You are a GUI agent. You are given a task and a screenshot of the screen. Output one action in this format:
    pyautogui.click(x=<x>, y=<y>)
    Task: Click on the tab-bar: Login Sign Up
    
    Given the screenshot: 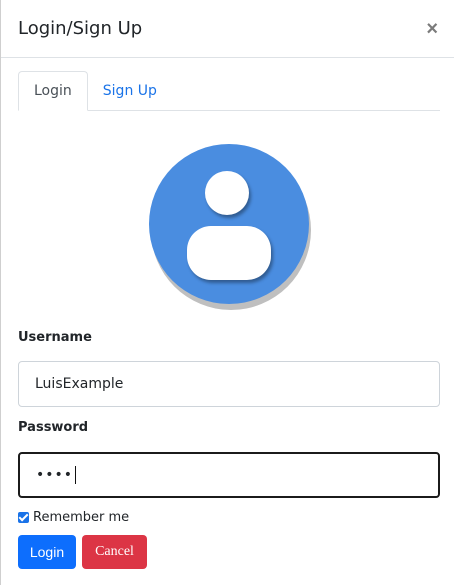 What is the action you would take?
    pyautogui.click(x=229, y=91)
    